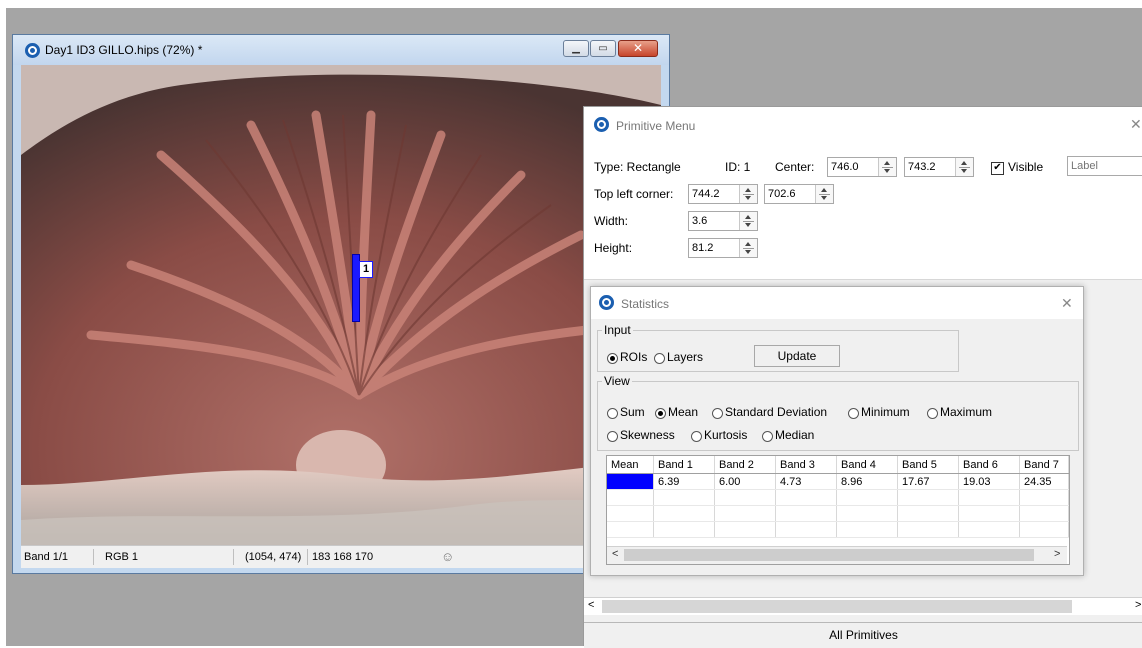 This screenshot has width=1142, height=648. Describe the element at coordinates (696, 436) in the screenshot. I see `radio-kurtosis` at that location.